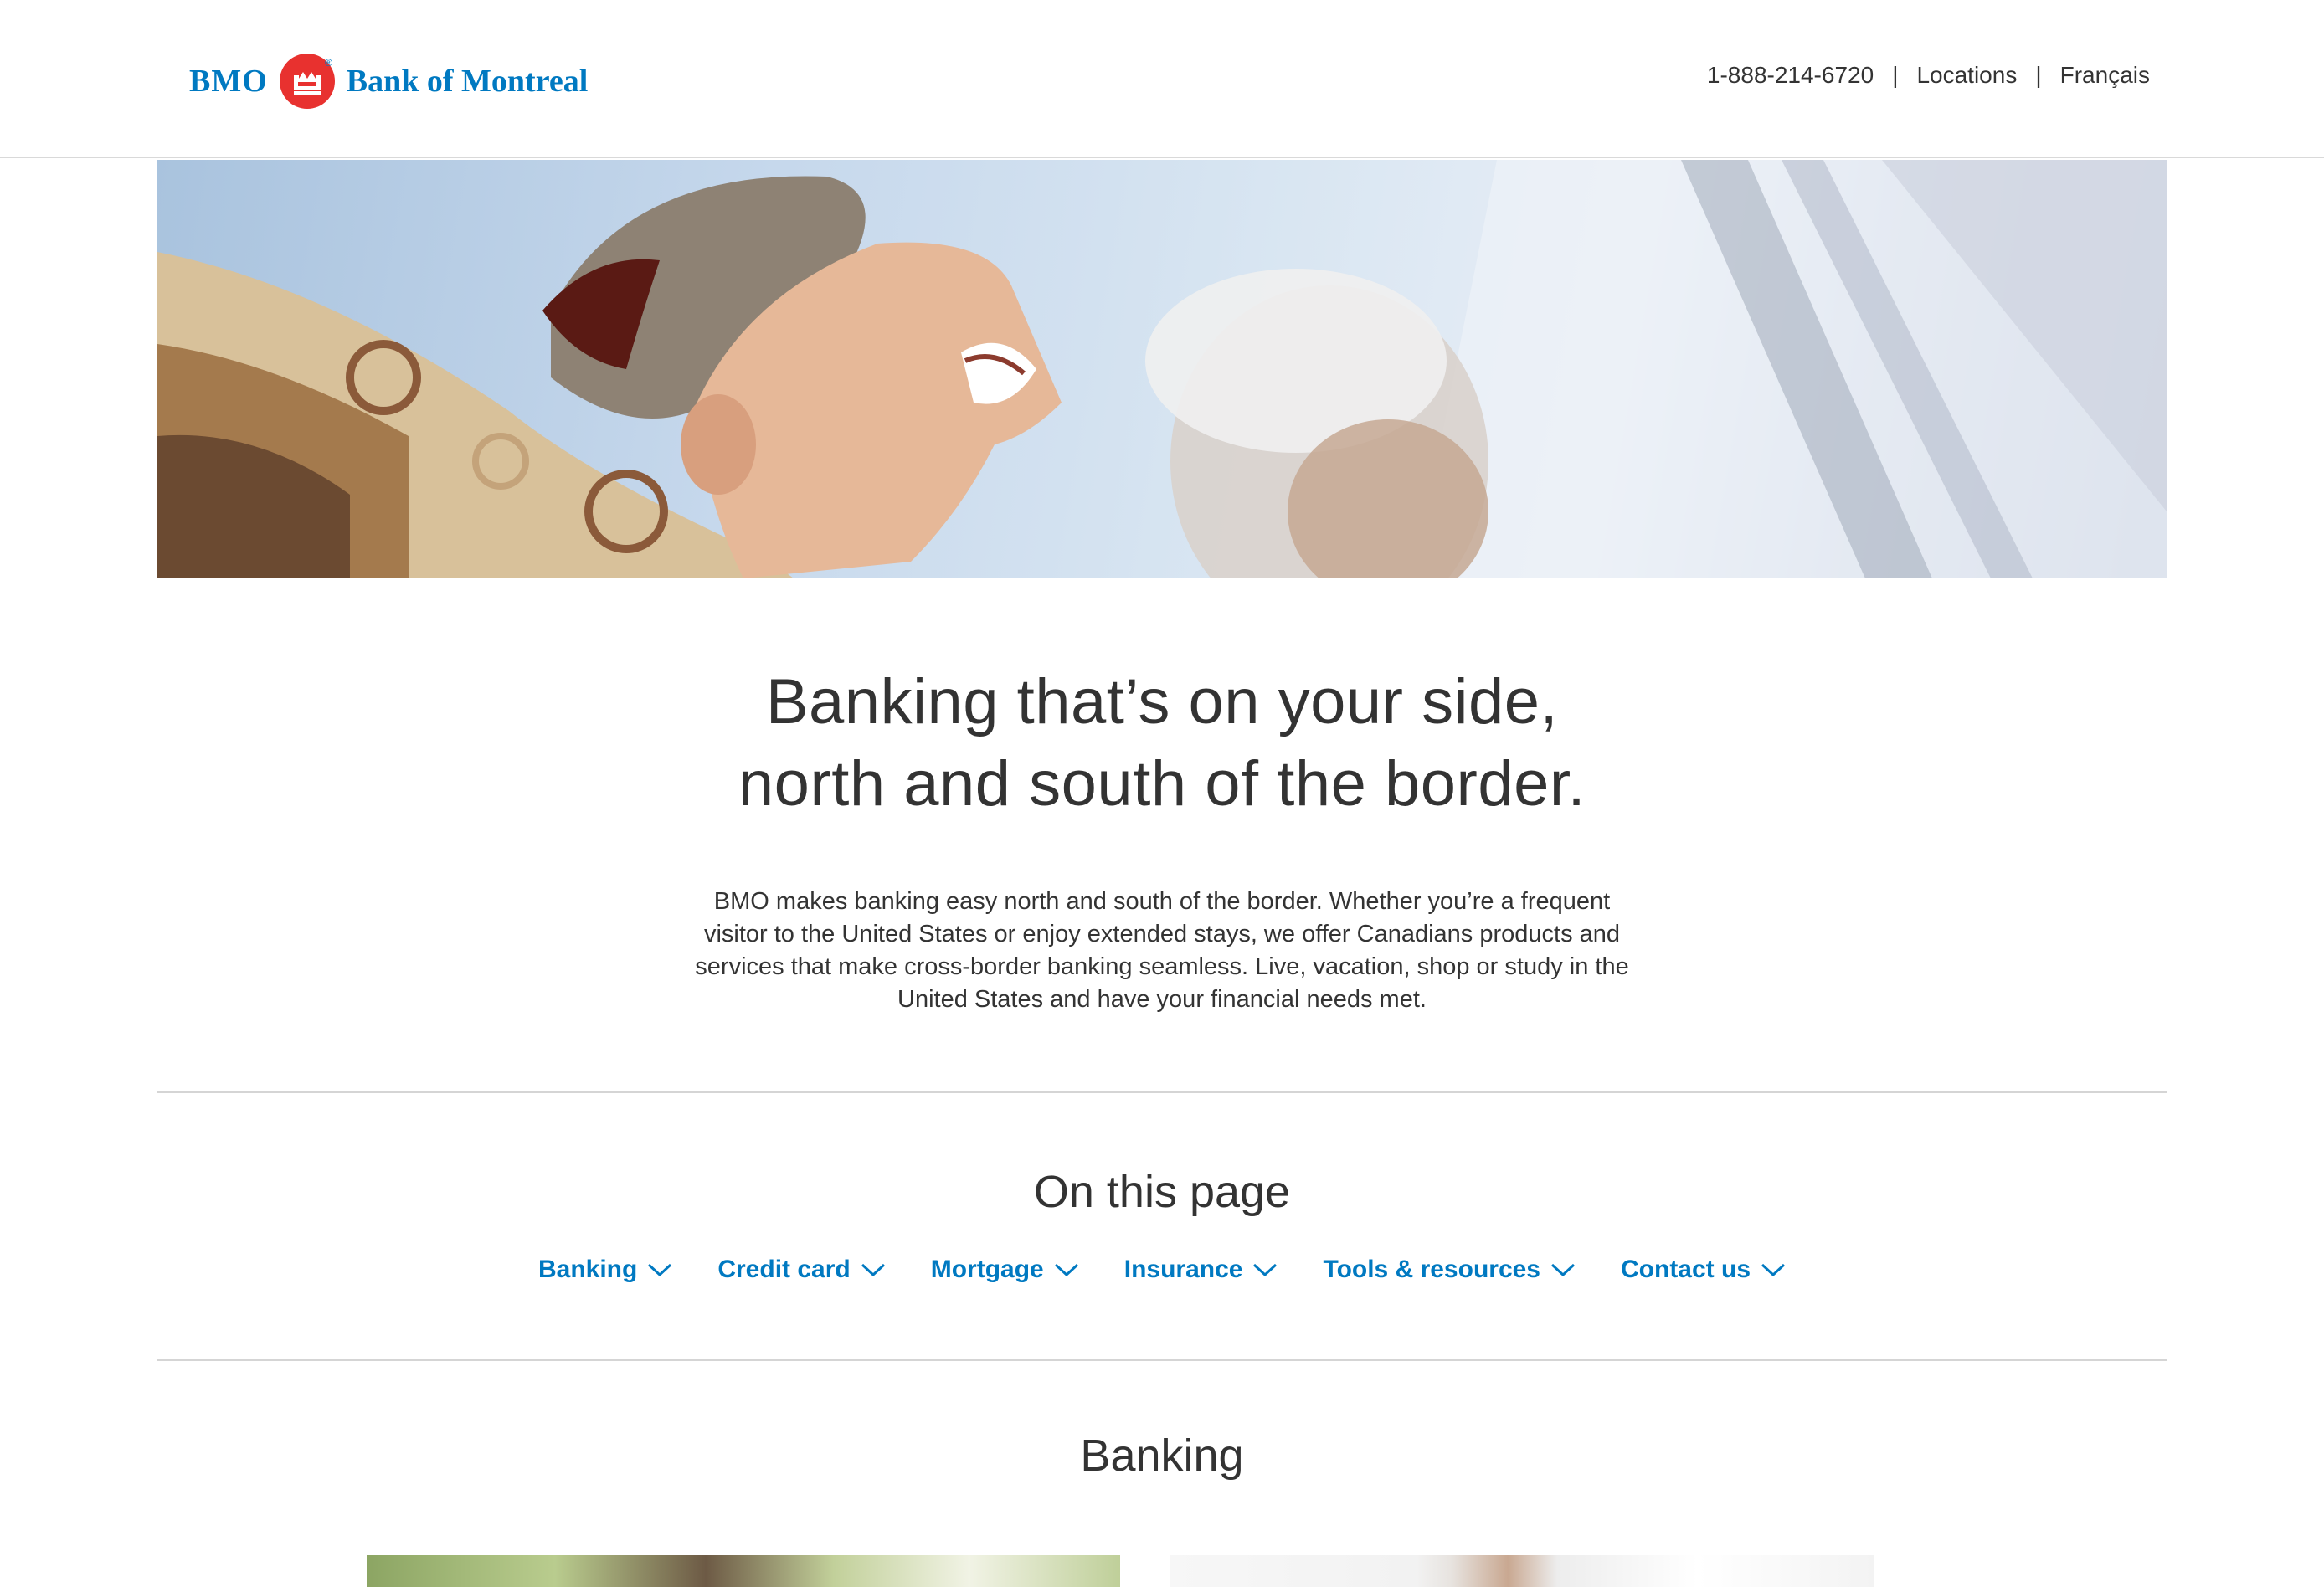 The height and width of the screenshot is (1587, 2324). I want to click on jump-link-mortgage: Mortgage, so click(1005, 1270).